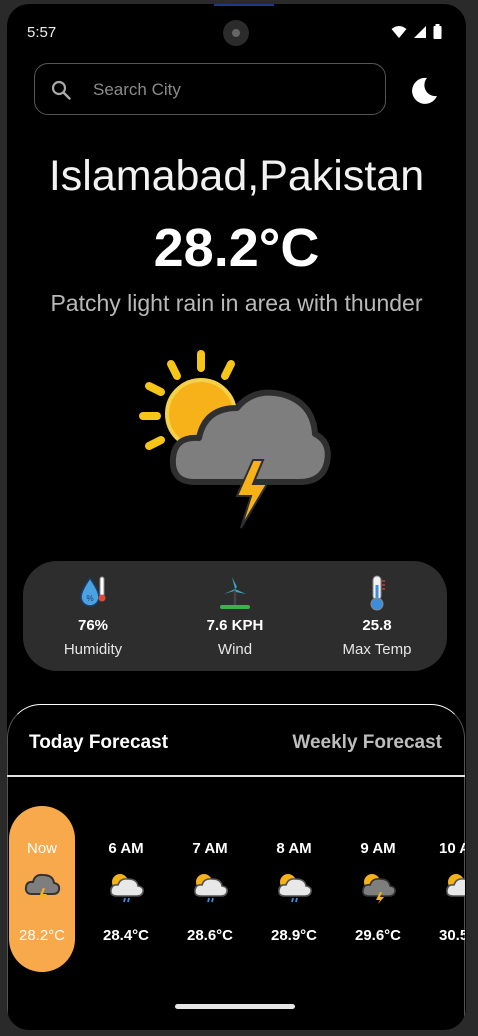 The width and height of the screenshot is (478, 1036). Describe the element at coordinates (399, 31) in the screenshot. I see `wifi-icon` at that location.